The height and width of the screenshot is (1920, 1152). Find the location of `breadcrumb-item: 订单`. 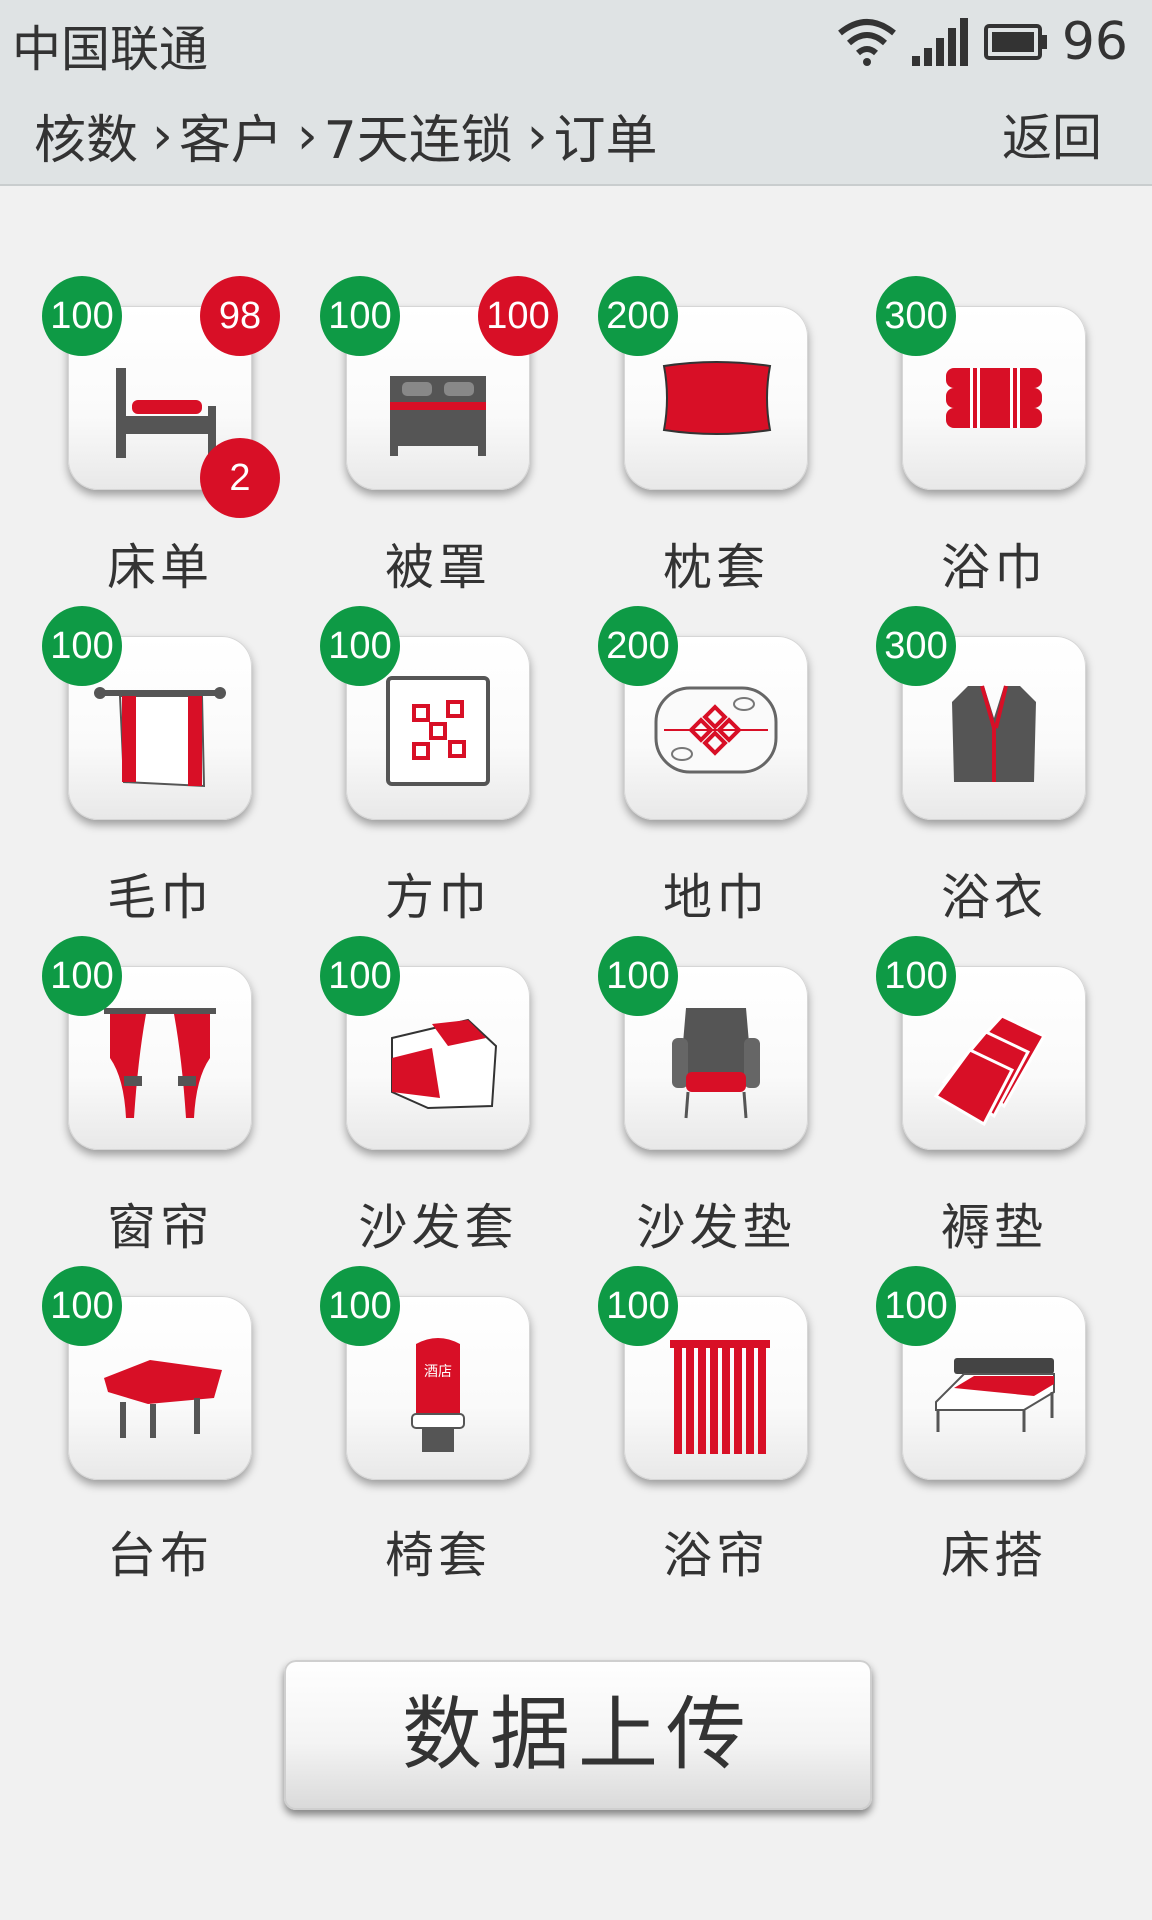

breadcrumb-item: 订单 is located at coordinates (605, 141).